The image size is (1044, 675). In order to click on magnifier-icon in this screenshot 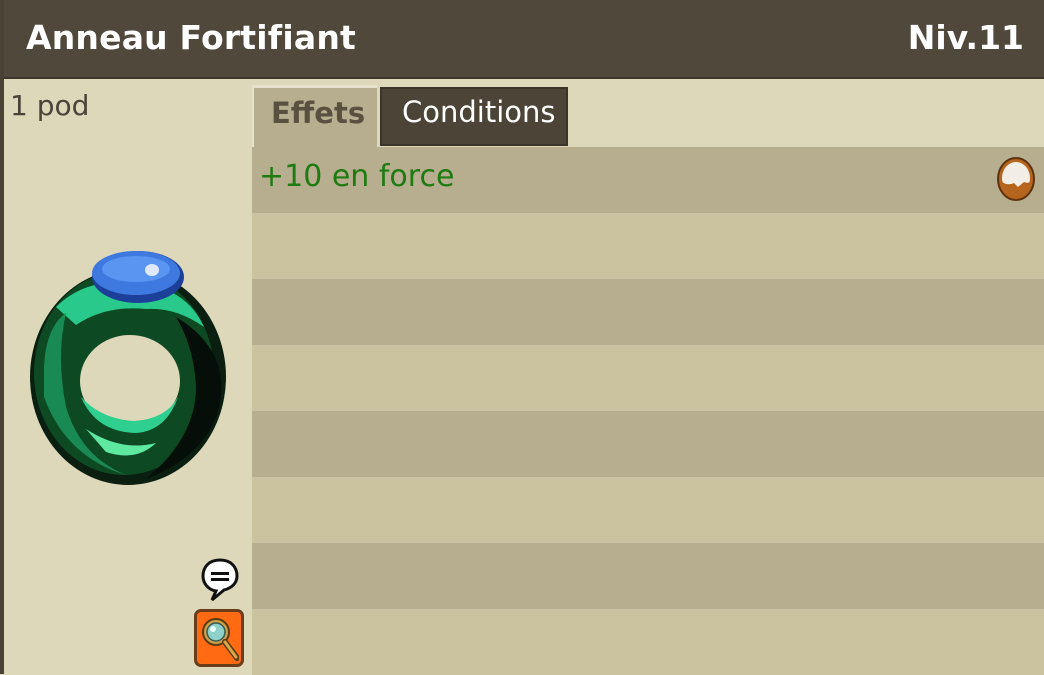, I will do `click(220, 639)`.